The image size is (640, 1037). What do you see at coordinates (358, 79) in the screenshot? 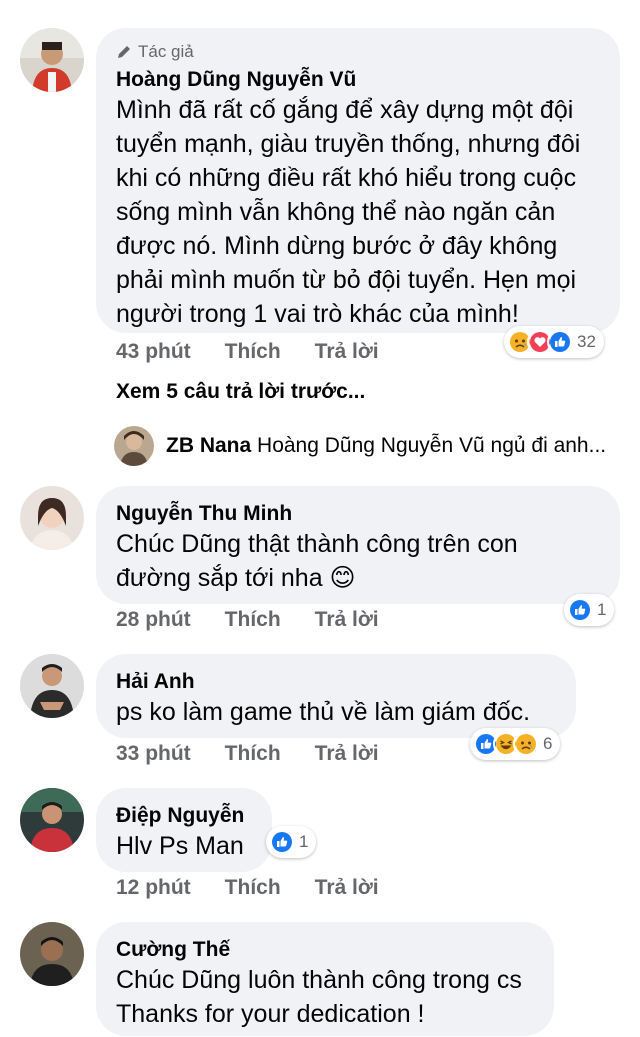
I see `commenter-name: Hoàng Dũng Nguyễn Vũ` at bounding box center [358, 79].